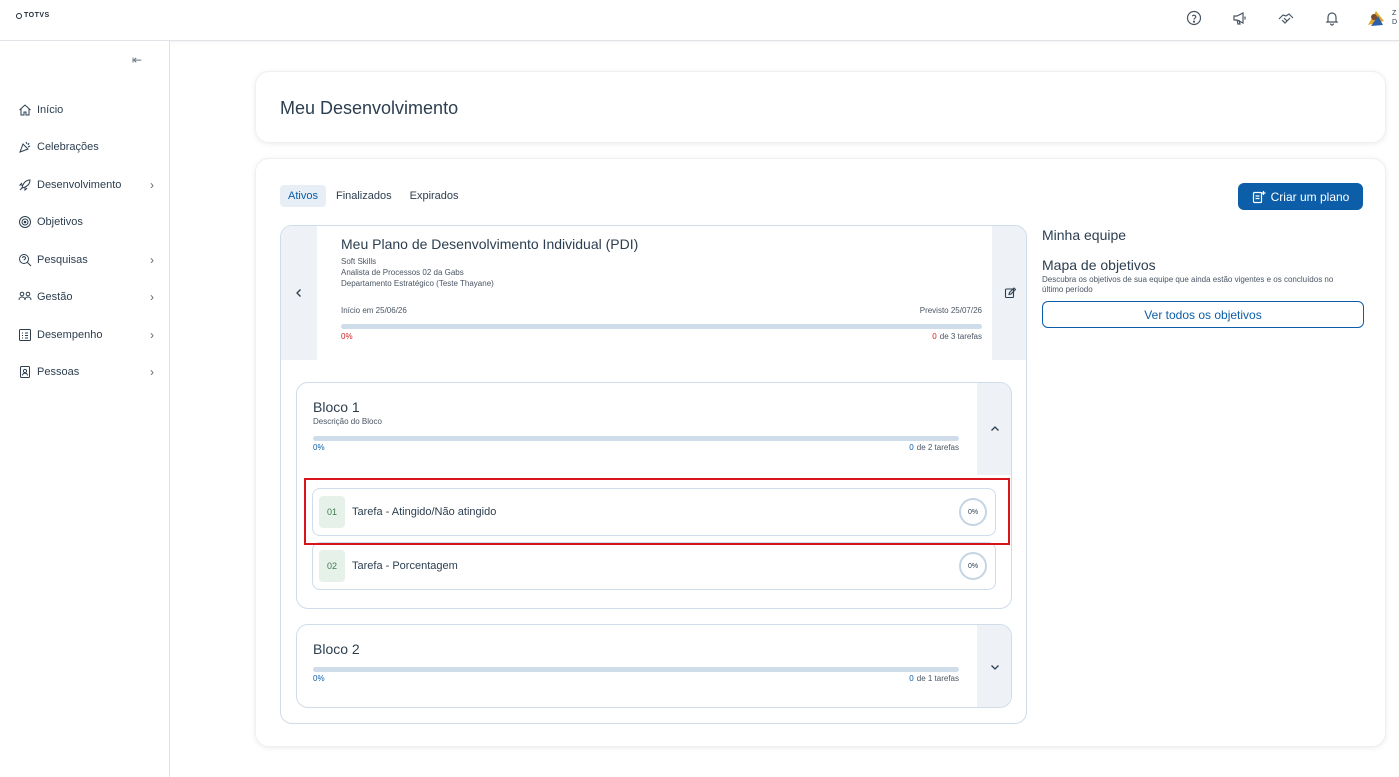  I want to click on sidebar-item-gestao: Gestão ›, so click(86, 298).